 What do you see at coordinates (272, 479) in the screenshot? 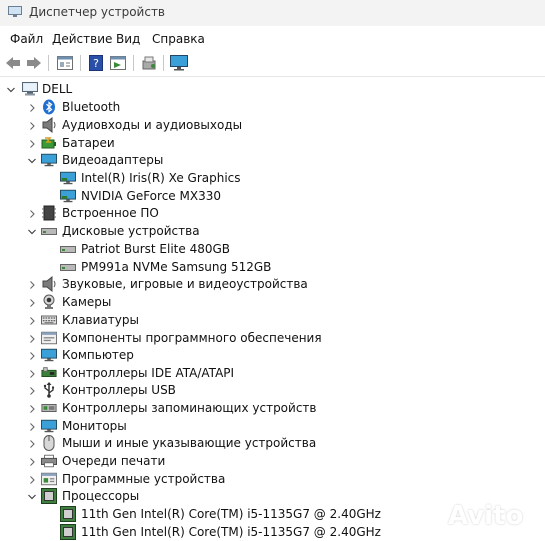
I see `tree-category-software-devices: Программные устройства` at bounding box center [272, 479].